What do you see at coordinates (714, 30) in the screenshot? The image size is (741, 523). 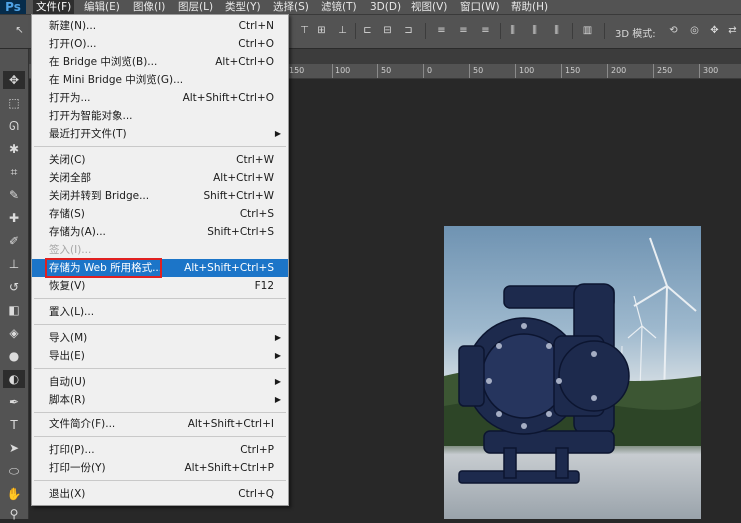 I see `3d-pan-icon: ✥` at bounding box center [714, 30].